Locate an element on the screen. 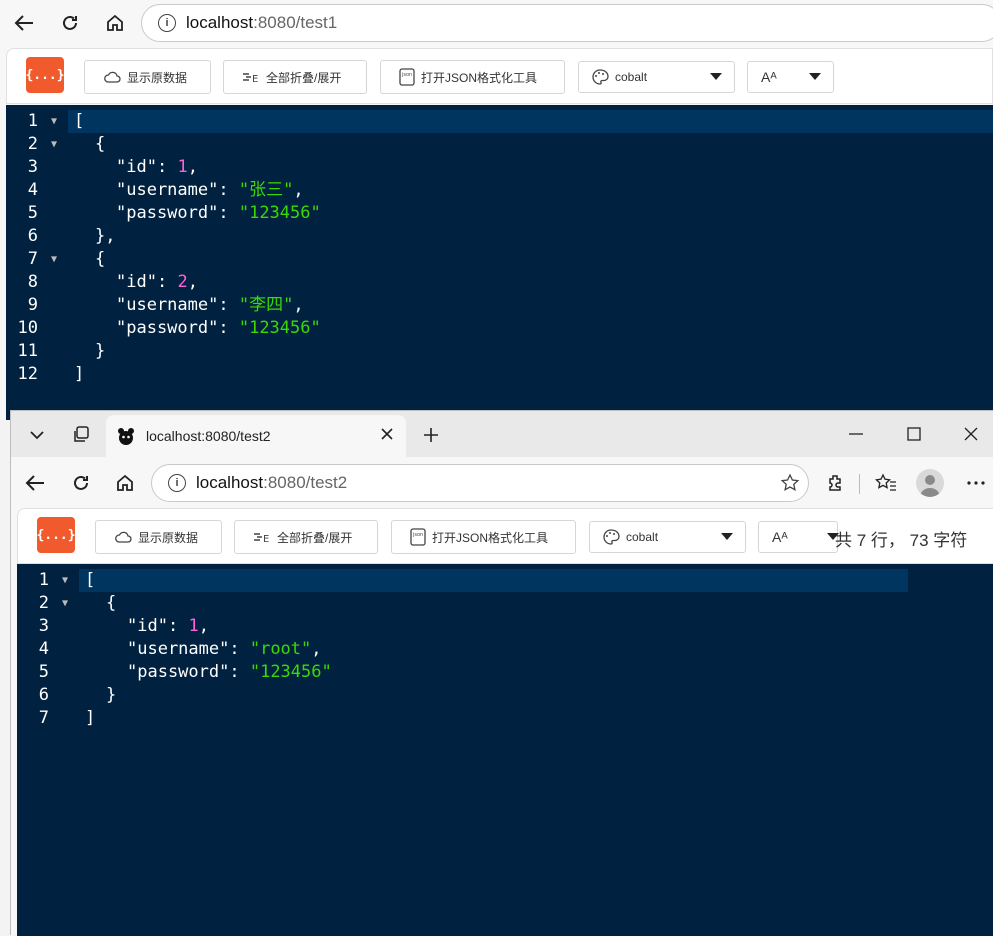  palette-icon is located at coordinates (600, 77).